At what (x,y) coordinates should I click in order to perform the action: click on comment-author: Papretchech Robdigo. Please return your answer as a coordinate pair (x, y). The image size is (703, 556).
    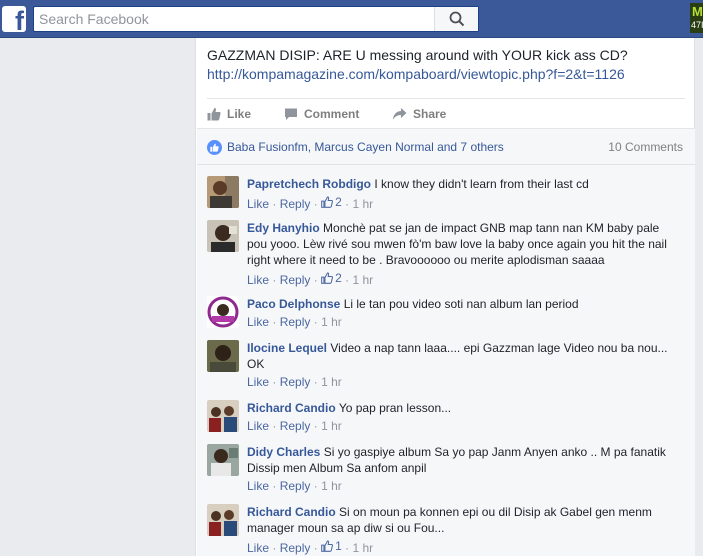
    Looking at the image, I should click on (309, 184).